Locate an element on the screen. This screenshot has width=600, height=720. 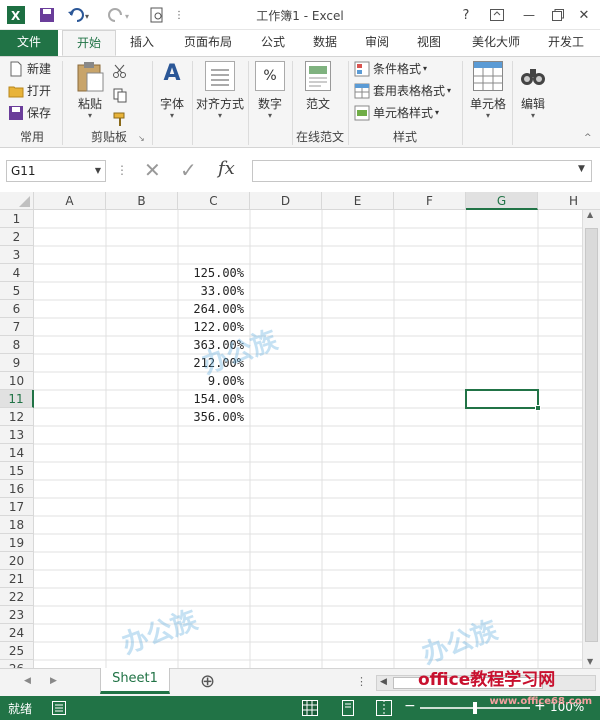
row-header-9: 9 is located at coordinates (17, 363).